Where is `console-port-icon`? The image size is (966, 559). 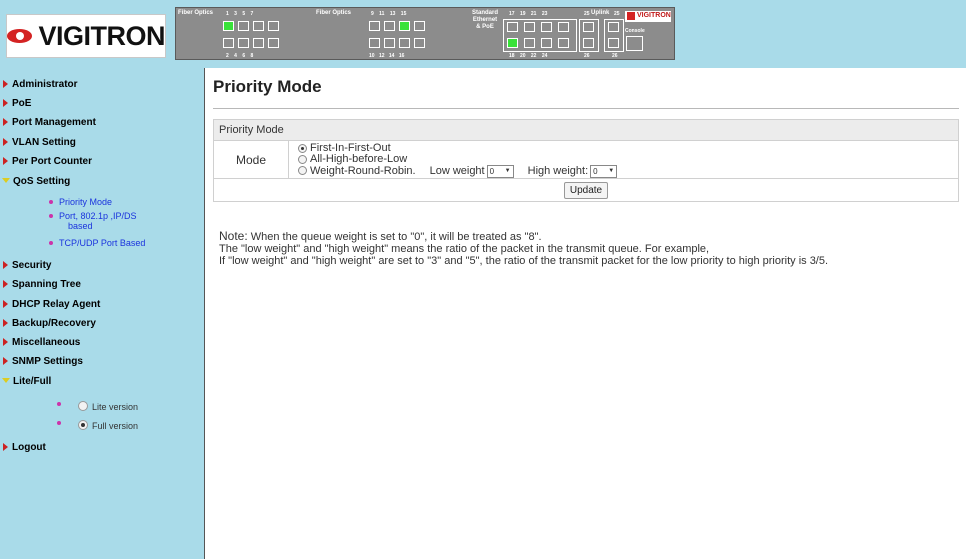
console-port-icon is located at coordinates (634, 43).